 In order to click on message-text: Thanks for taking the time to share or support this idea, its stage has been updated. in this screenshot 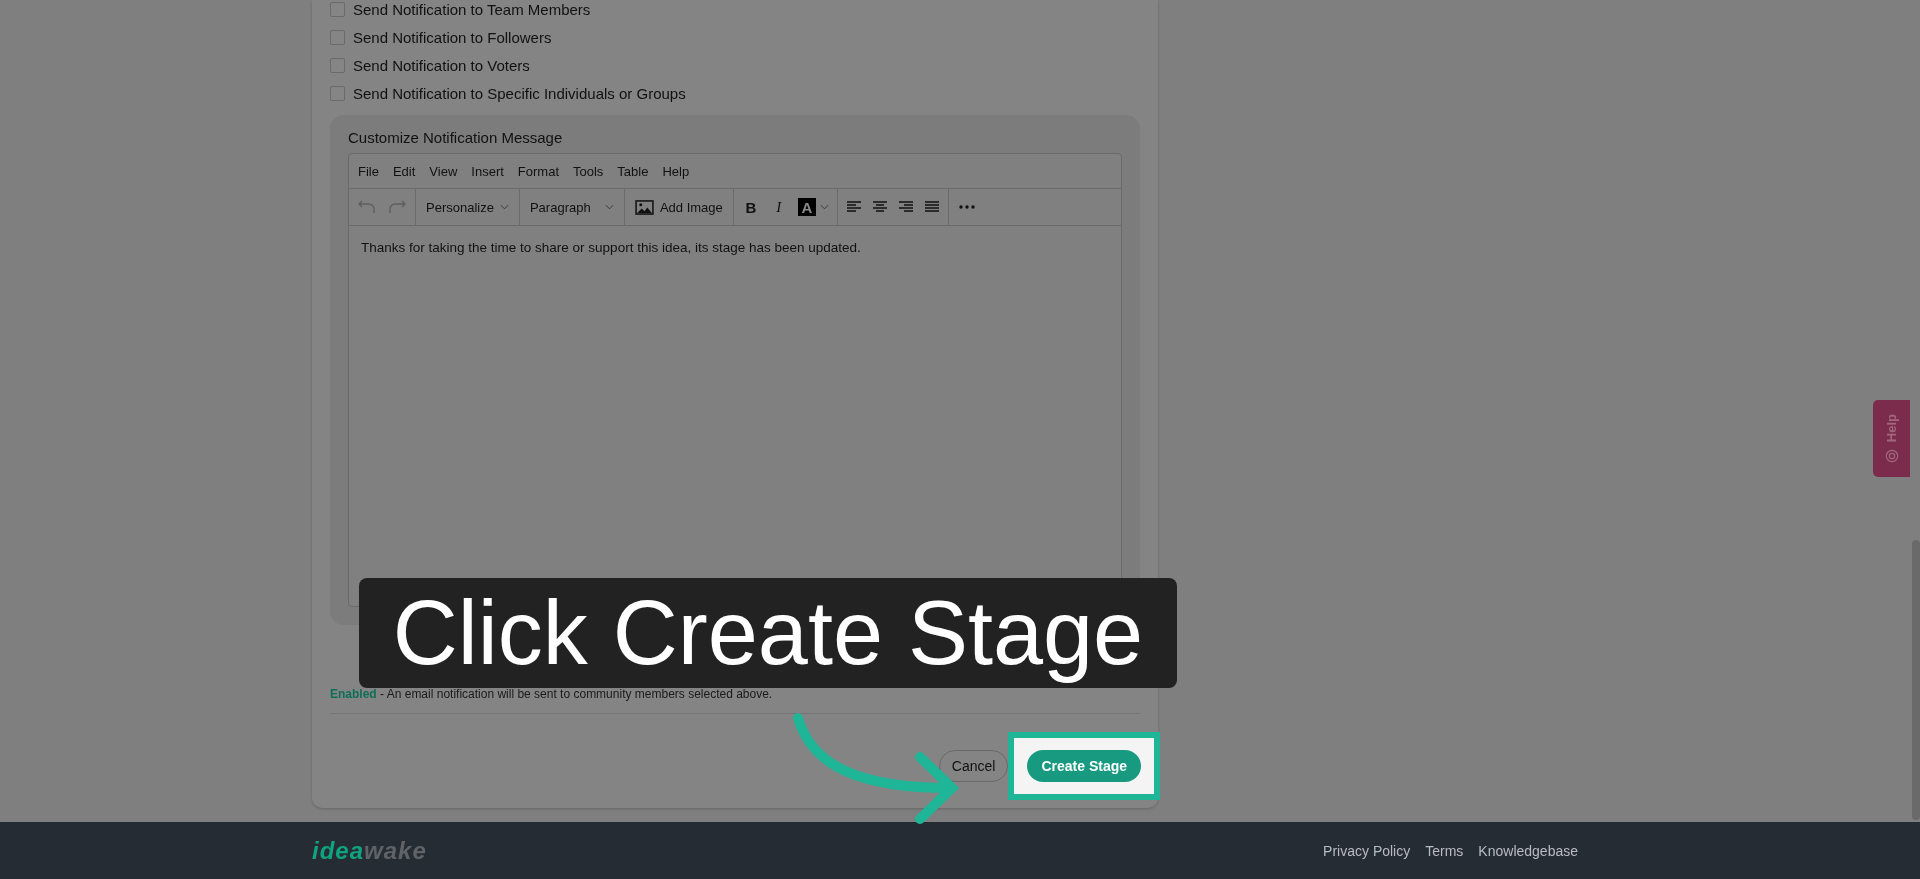, I will do `click(611, 247)`.